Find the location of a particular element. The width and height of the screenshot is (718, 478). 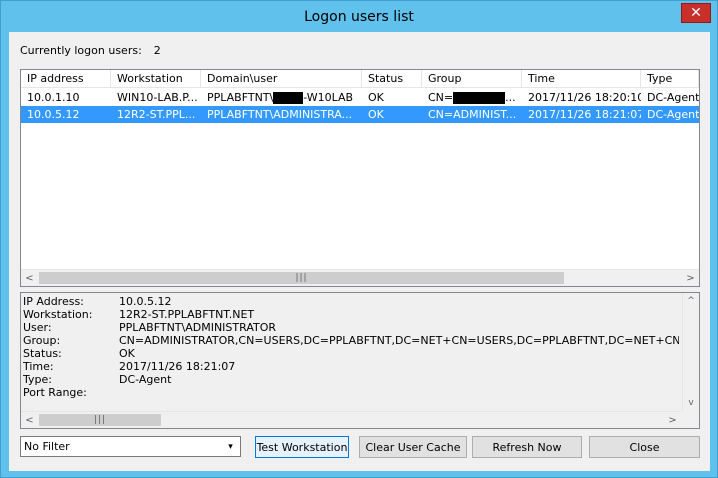

refresh-now-button: Refresh Now is located at coordinates (527, 447).